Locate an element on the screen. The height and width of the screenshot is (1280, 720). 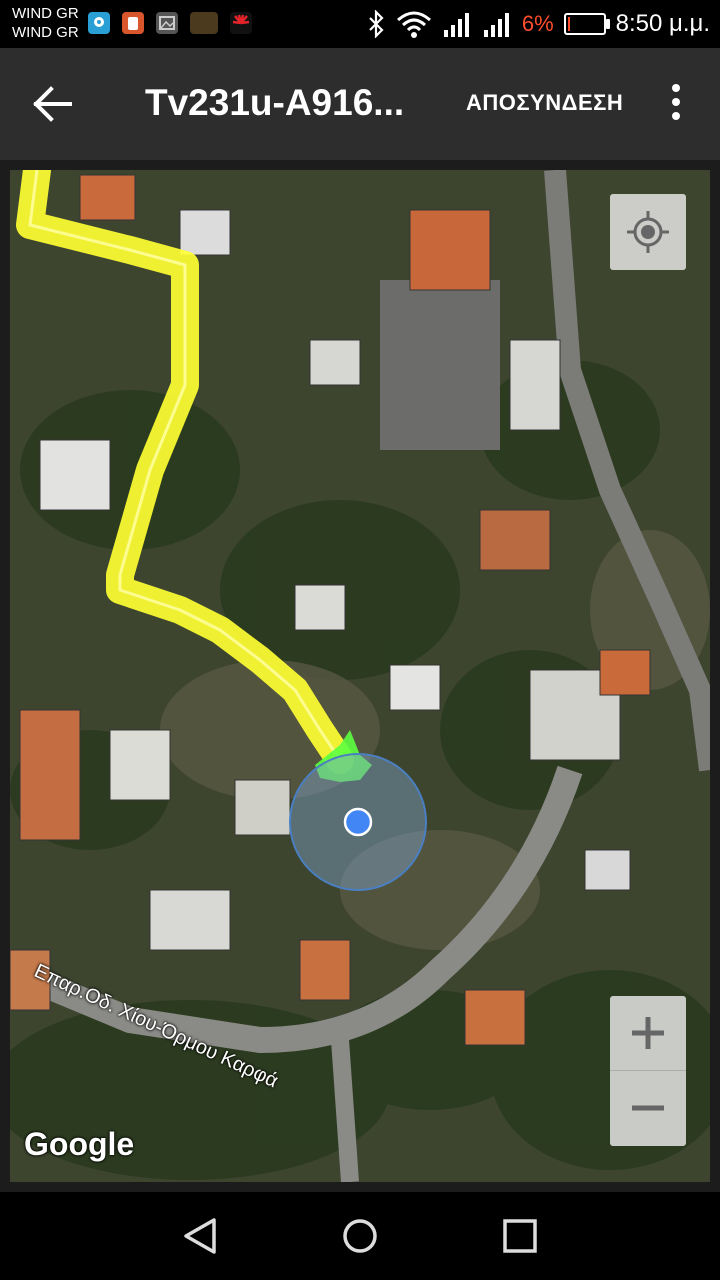
minus-icon is located at coordinates (648, 1108).